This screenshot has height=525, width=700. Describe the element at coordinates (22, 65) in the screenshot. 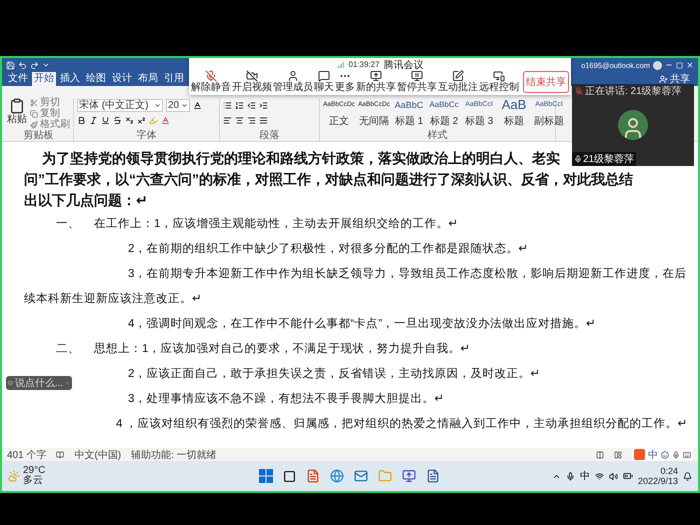

I see `undo-icon` at that location.